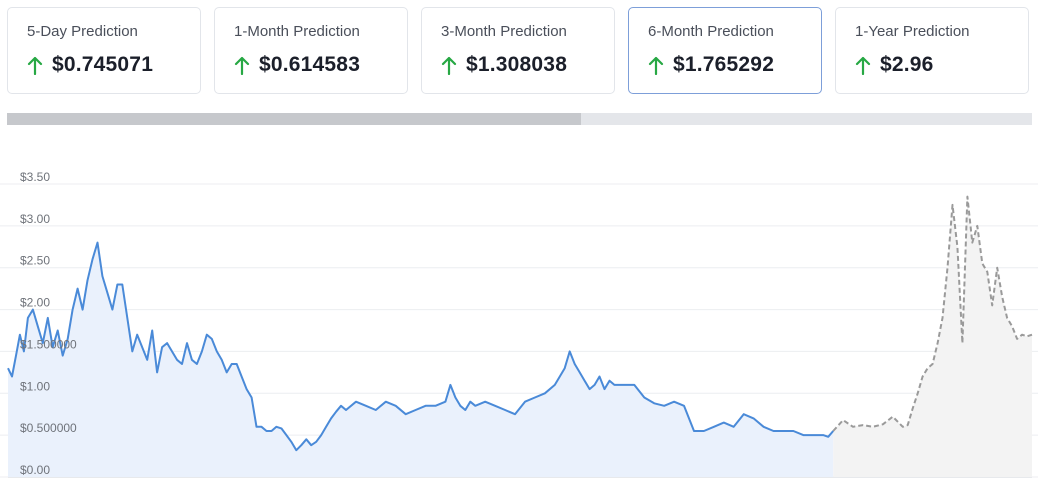 The image size is (1038, 493). I want to click on prediction-label: 6-Month Prediction, so click(711, 31).